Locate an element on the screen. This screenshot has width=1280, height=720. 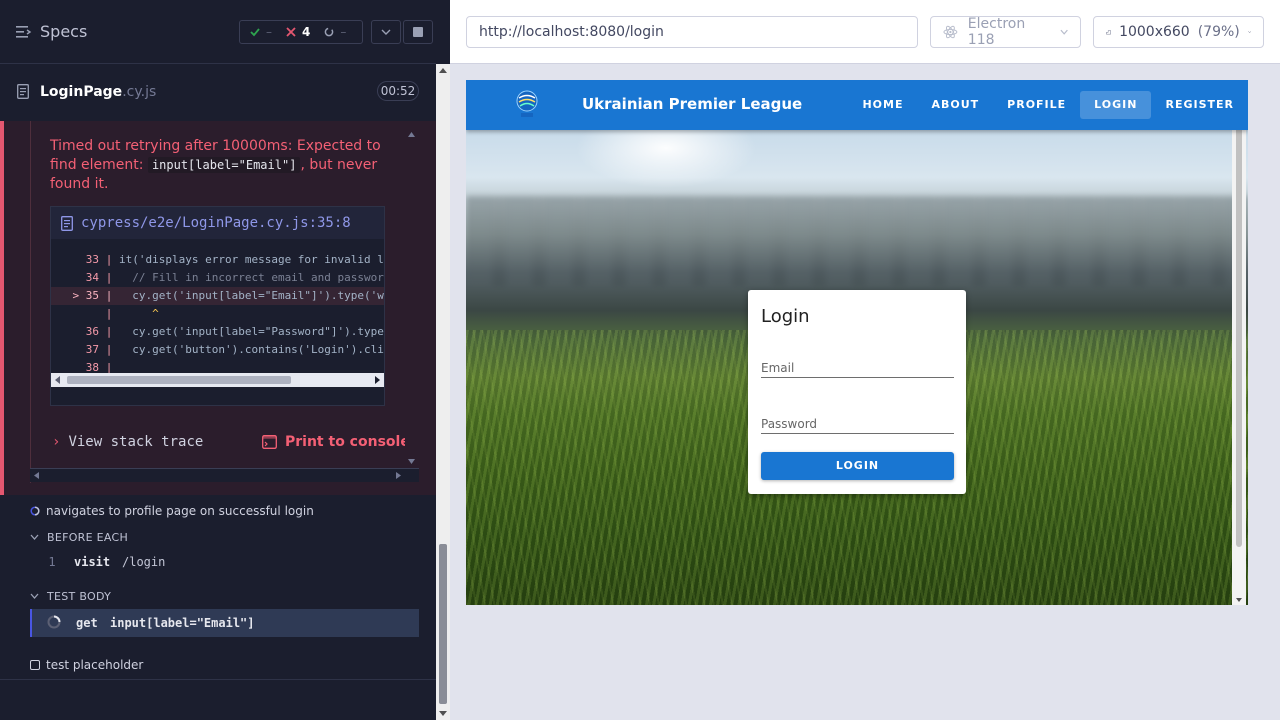
line-code: // Fill in incorrect email and password is located at coordinates (251, 277).